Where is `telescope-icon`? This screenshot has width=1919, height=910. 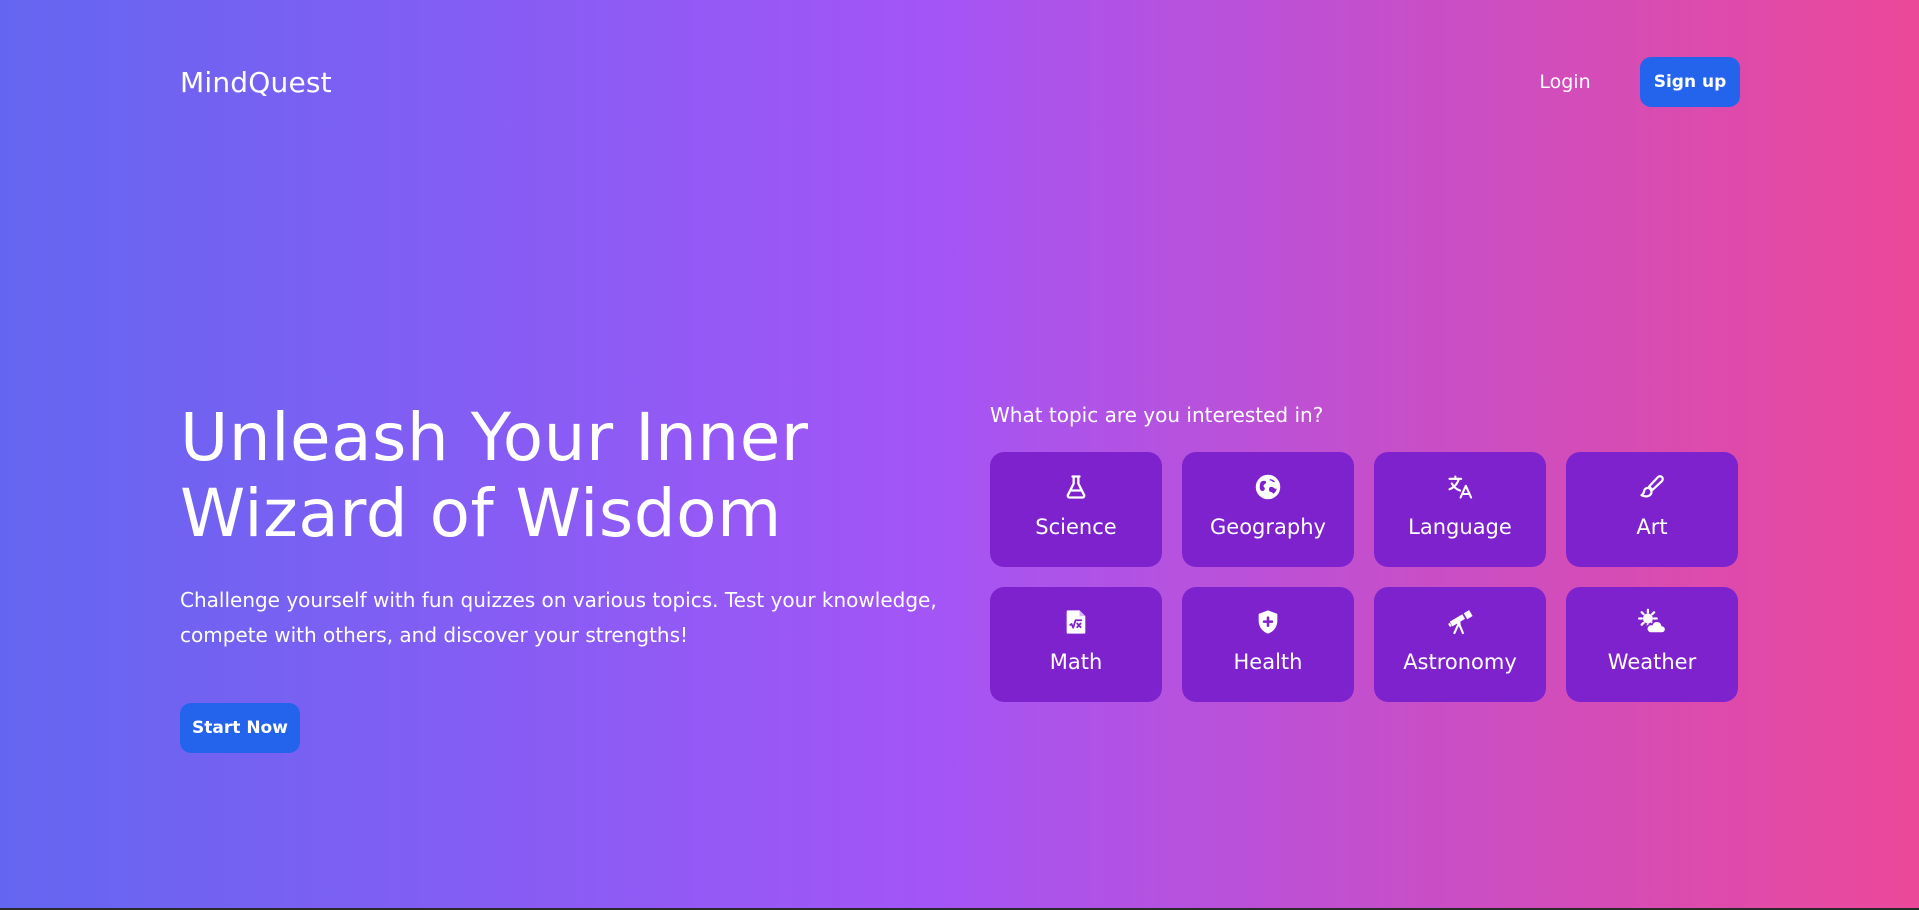
telescope-icon is located at coordinates (1460, 622).